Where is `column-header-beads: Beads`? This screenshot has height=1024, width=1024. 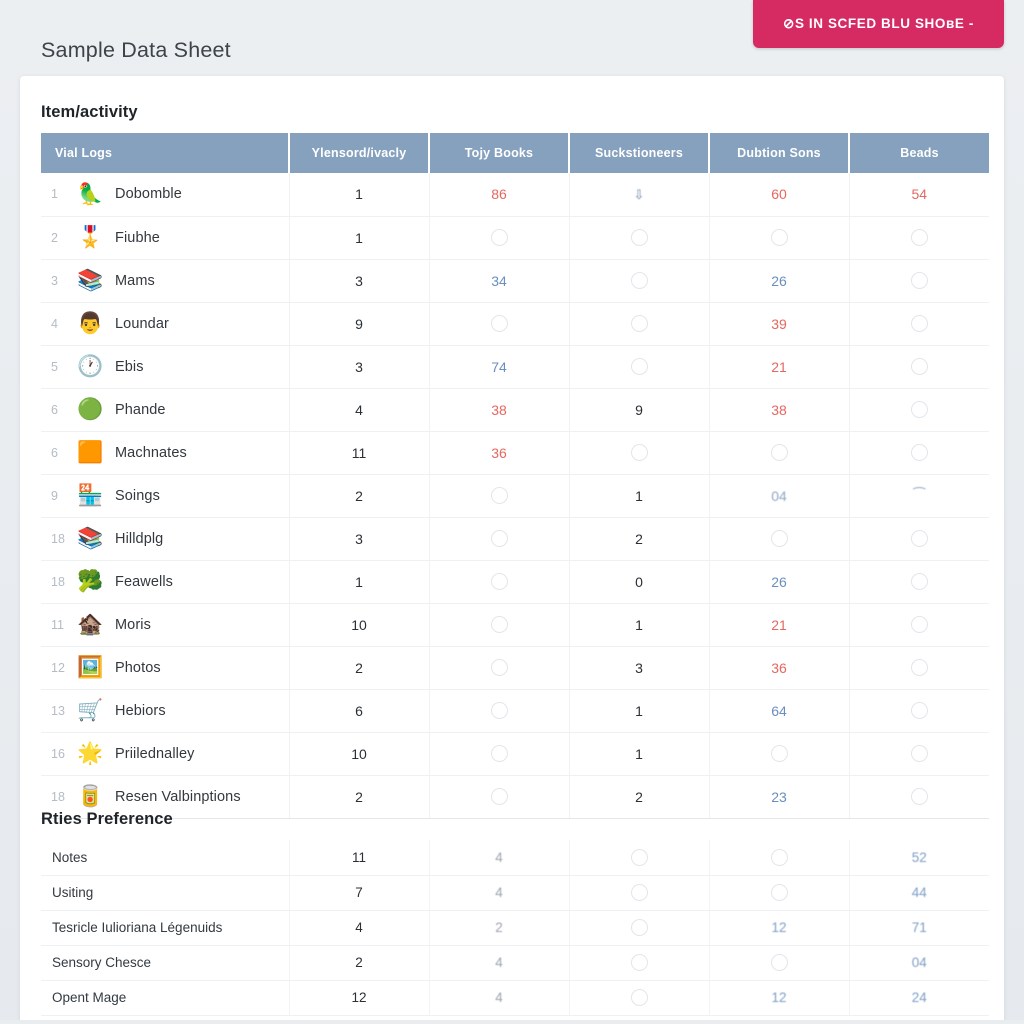 column-header-beads: Beads is located at coordinates (919, 153).